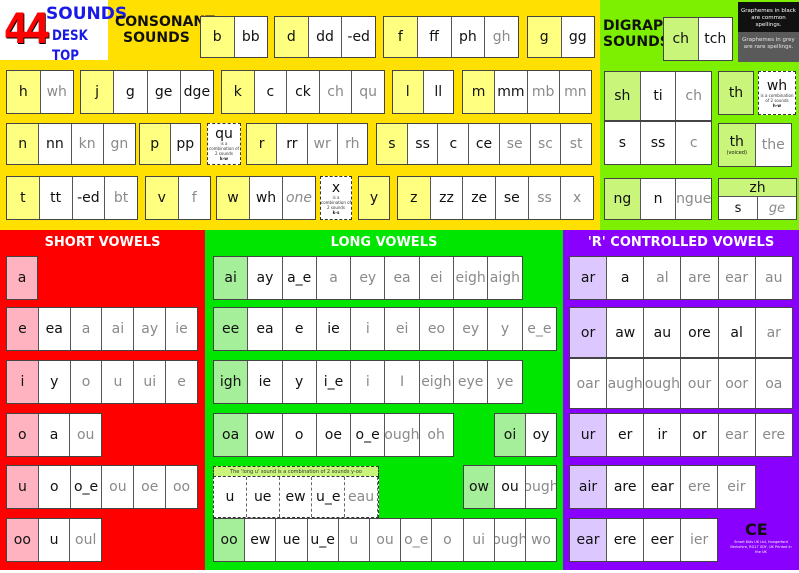 The height and width of the screenshot is (573, 799). Describe the element at coordinates (334, 435) in the screenshot. I see `grapheme-cell: oe` at that location.